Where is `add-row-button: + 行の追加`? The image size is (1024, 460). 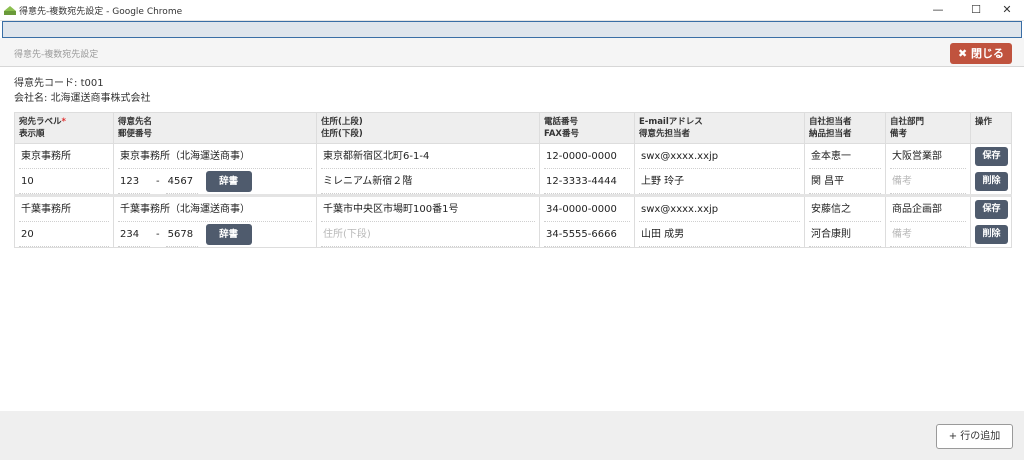 add-row-button: + 行の追加 is located at coordinates (974, 436).